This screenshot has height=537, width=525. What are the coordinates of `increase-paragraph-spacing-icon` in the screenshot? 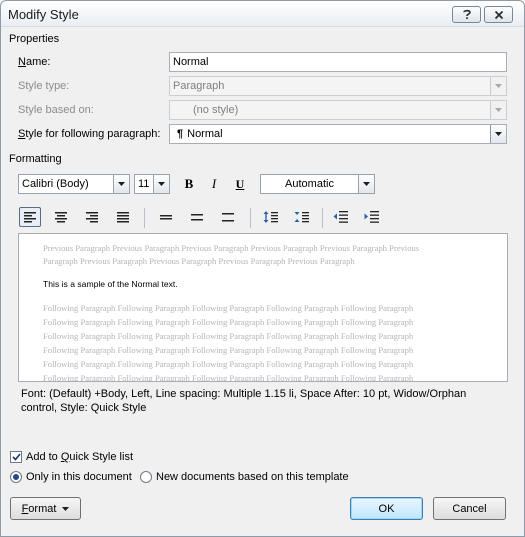 It's located at (270, 217).